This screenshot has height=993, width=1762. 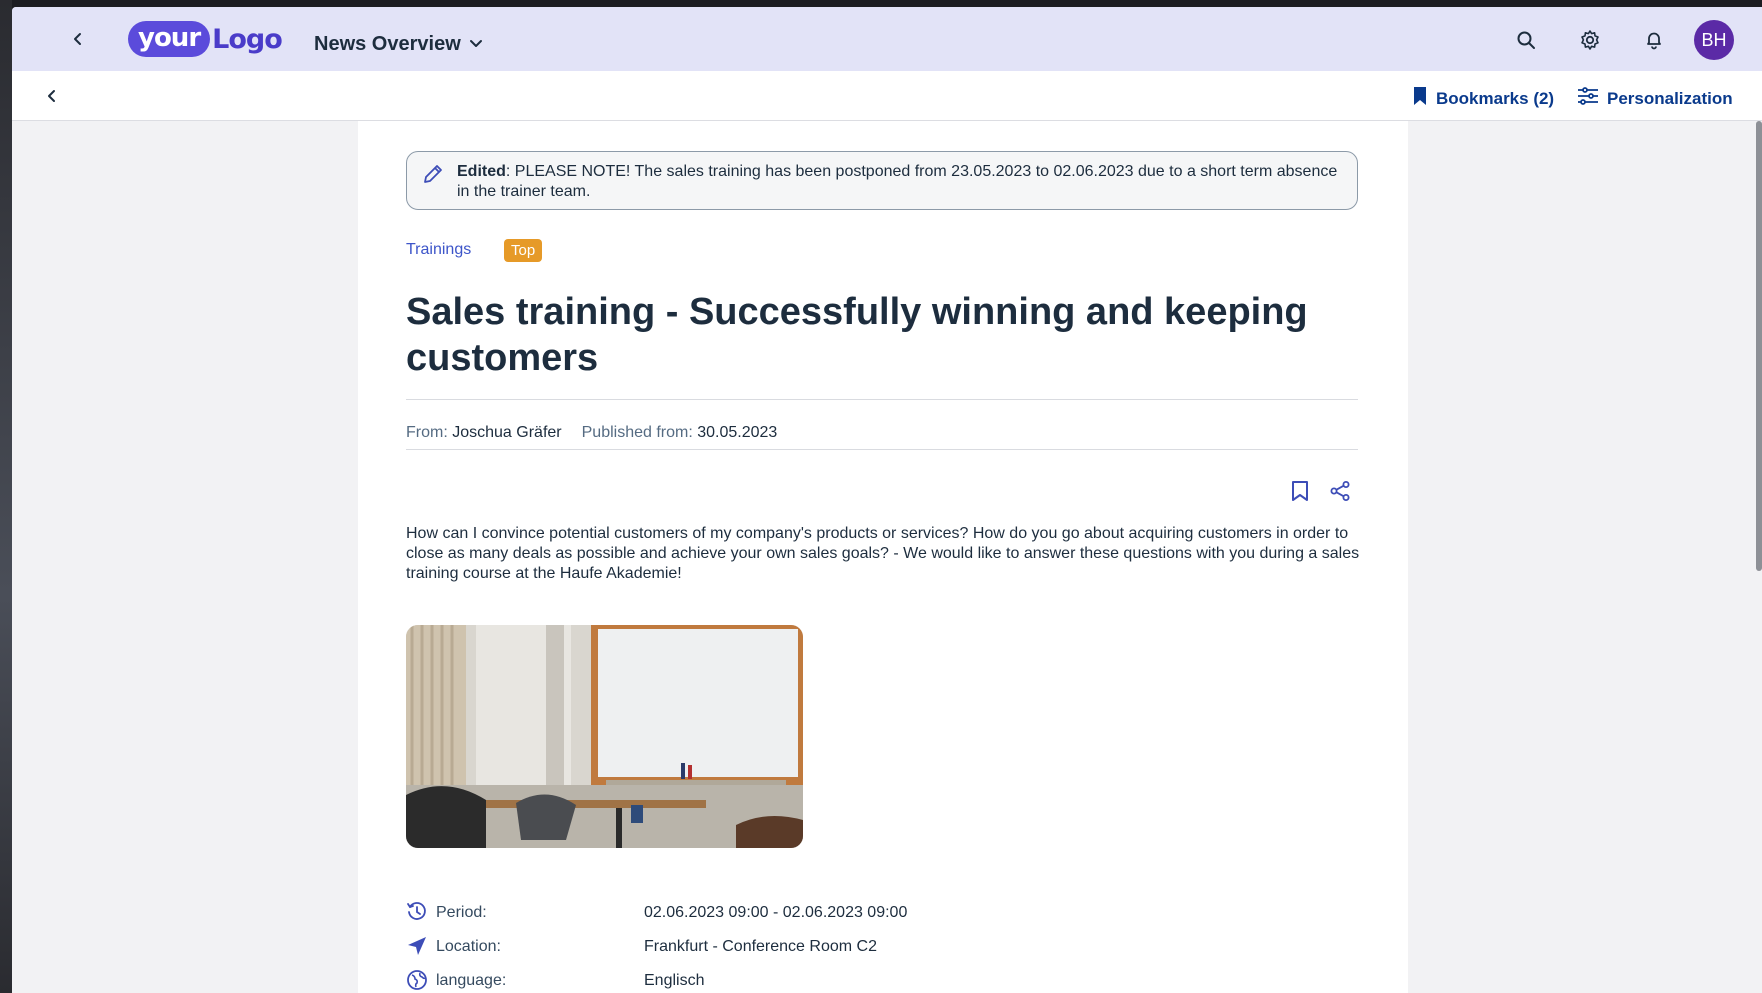 I want to click on category-link: Trainings, so click(x=438, y=250).